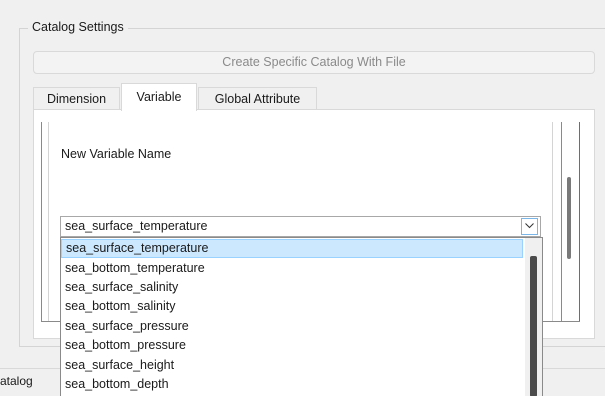 This screenshot has height=396, width=605. What do you see at coordinates (76, 98) in the screenshot?
I see `tab-dimension: Dimension` at bounding box center [76, 98].